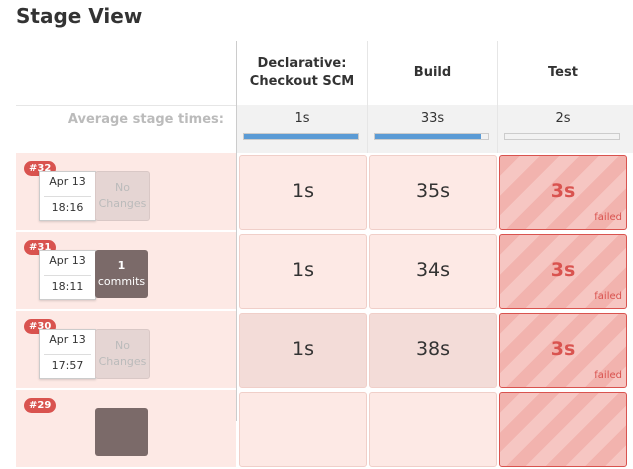 This screenshot has height=469, width=633. I want to click on stage-cell-build: 34s, so click(433, 271).